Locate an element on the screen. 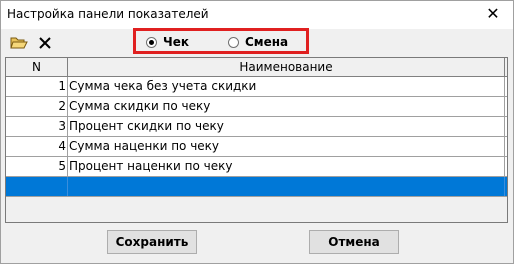  column-header-name: Наименование is located at coordinates (286, 67).